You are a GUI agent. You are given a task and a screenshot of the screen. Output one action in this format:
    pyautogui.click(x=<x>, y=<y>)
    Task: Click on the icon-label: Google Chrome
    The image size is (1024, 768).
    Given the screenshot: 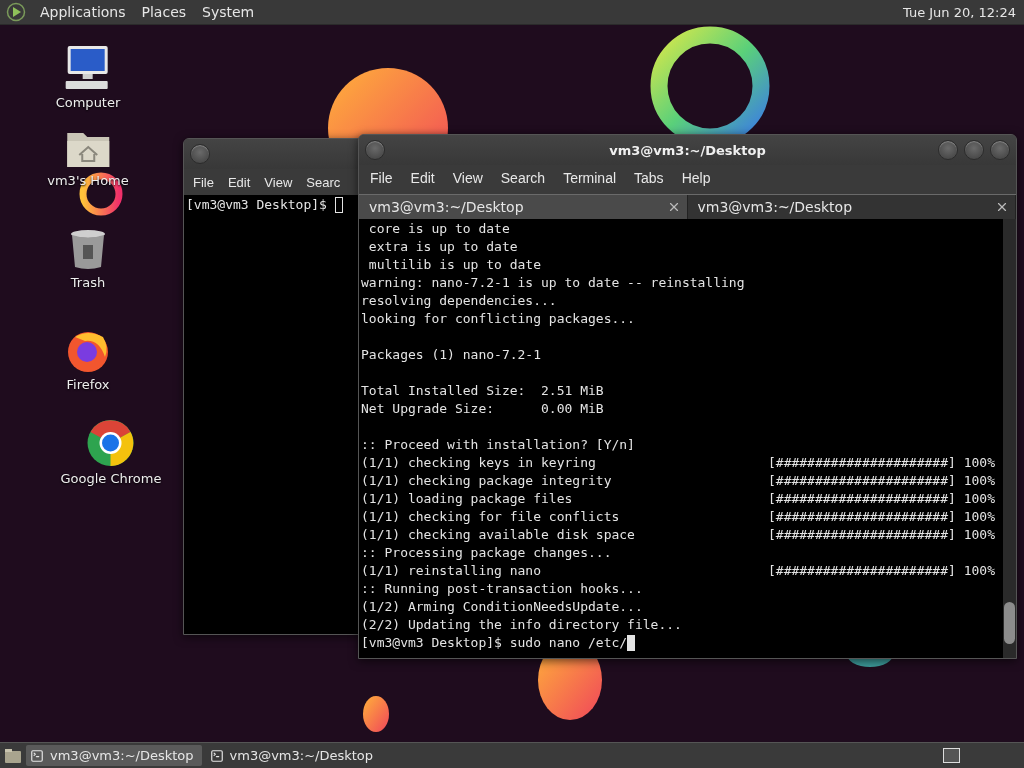 What is the action you would take?
    pyautogui.click(x=111, y=478)
    